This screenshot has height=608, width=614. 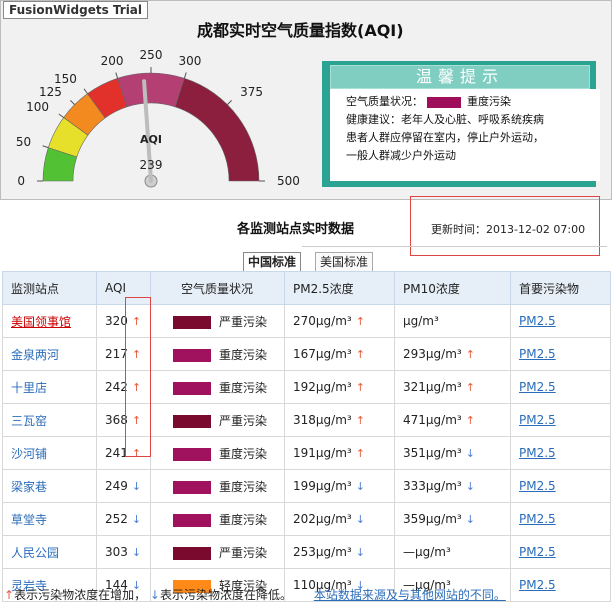 What do you see at coordinates (112, 61) in the screenshot?
I see `gauge-tick-label: 200` at bounding box center [112, 61].